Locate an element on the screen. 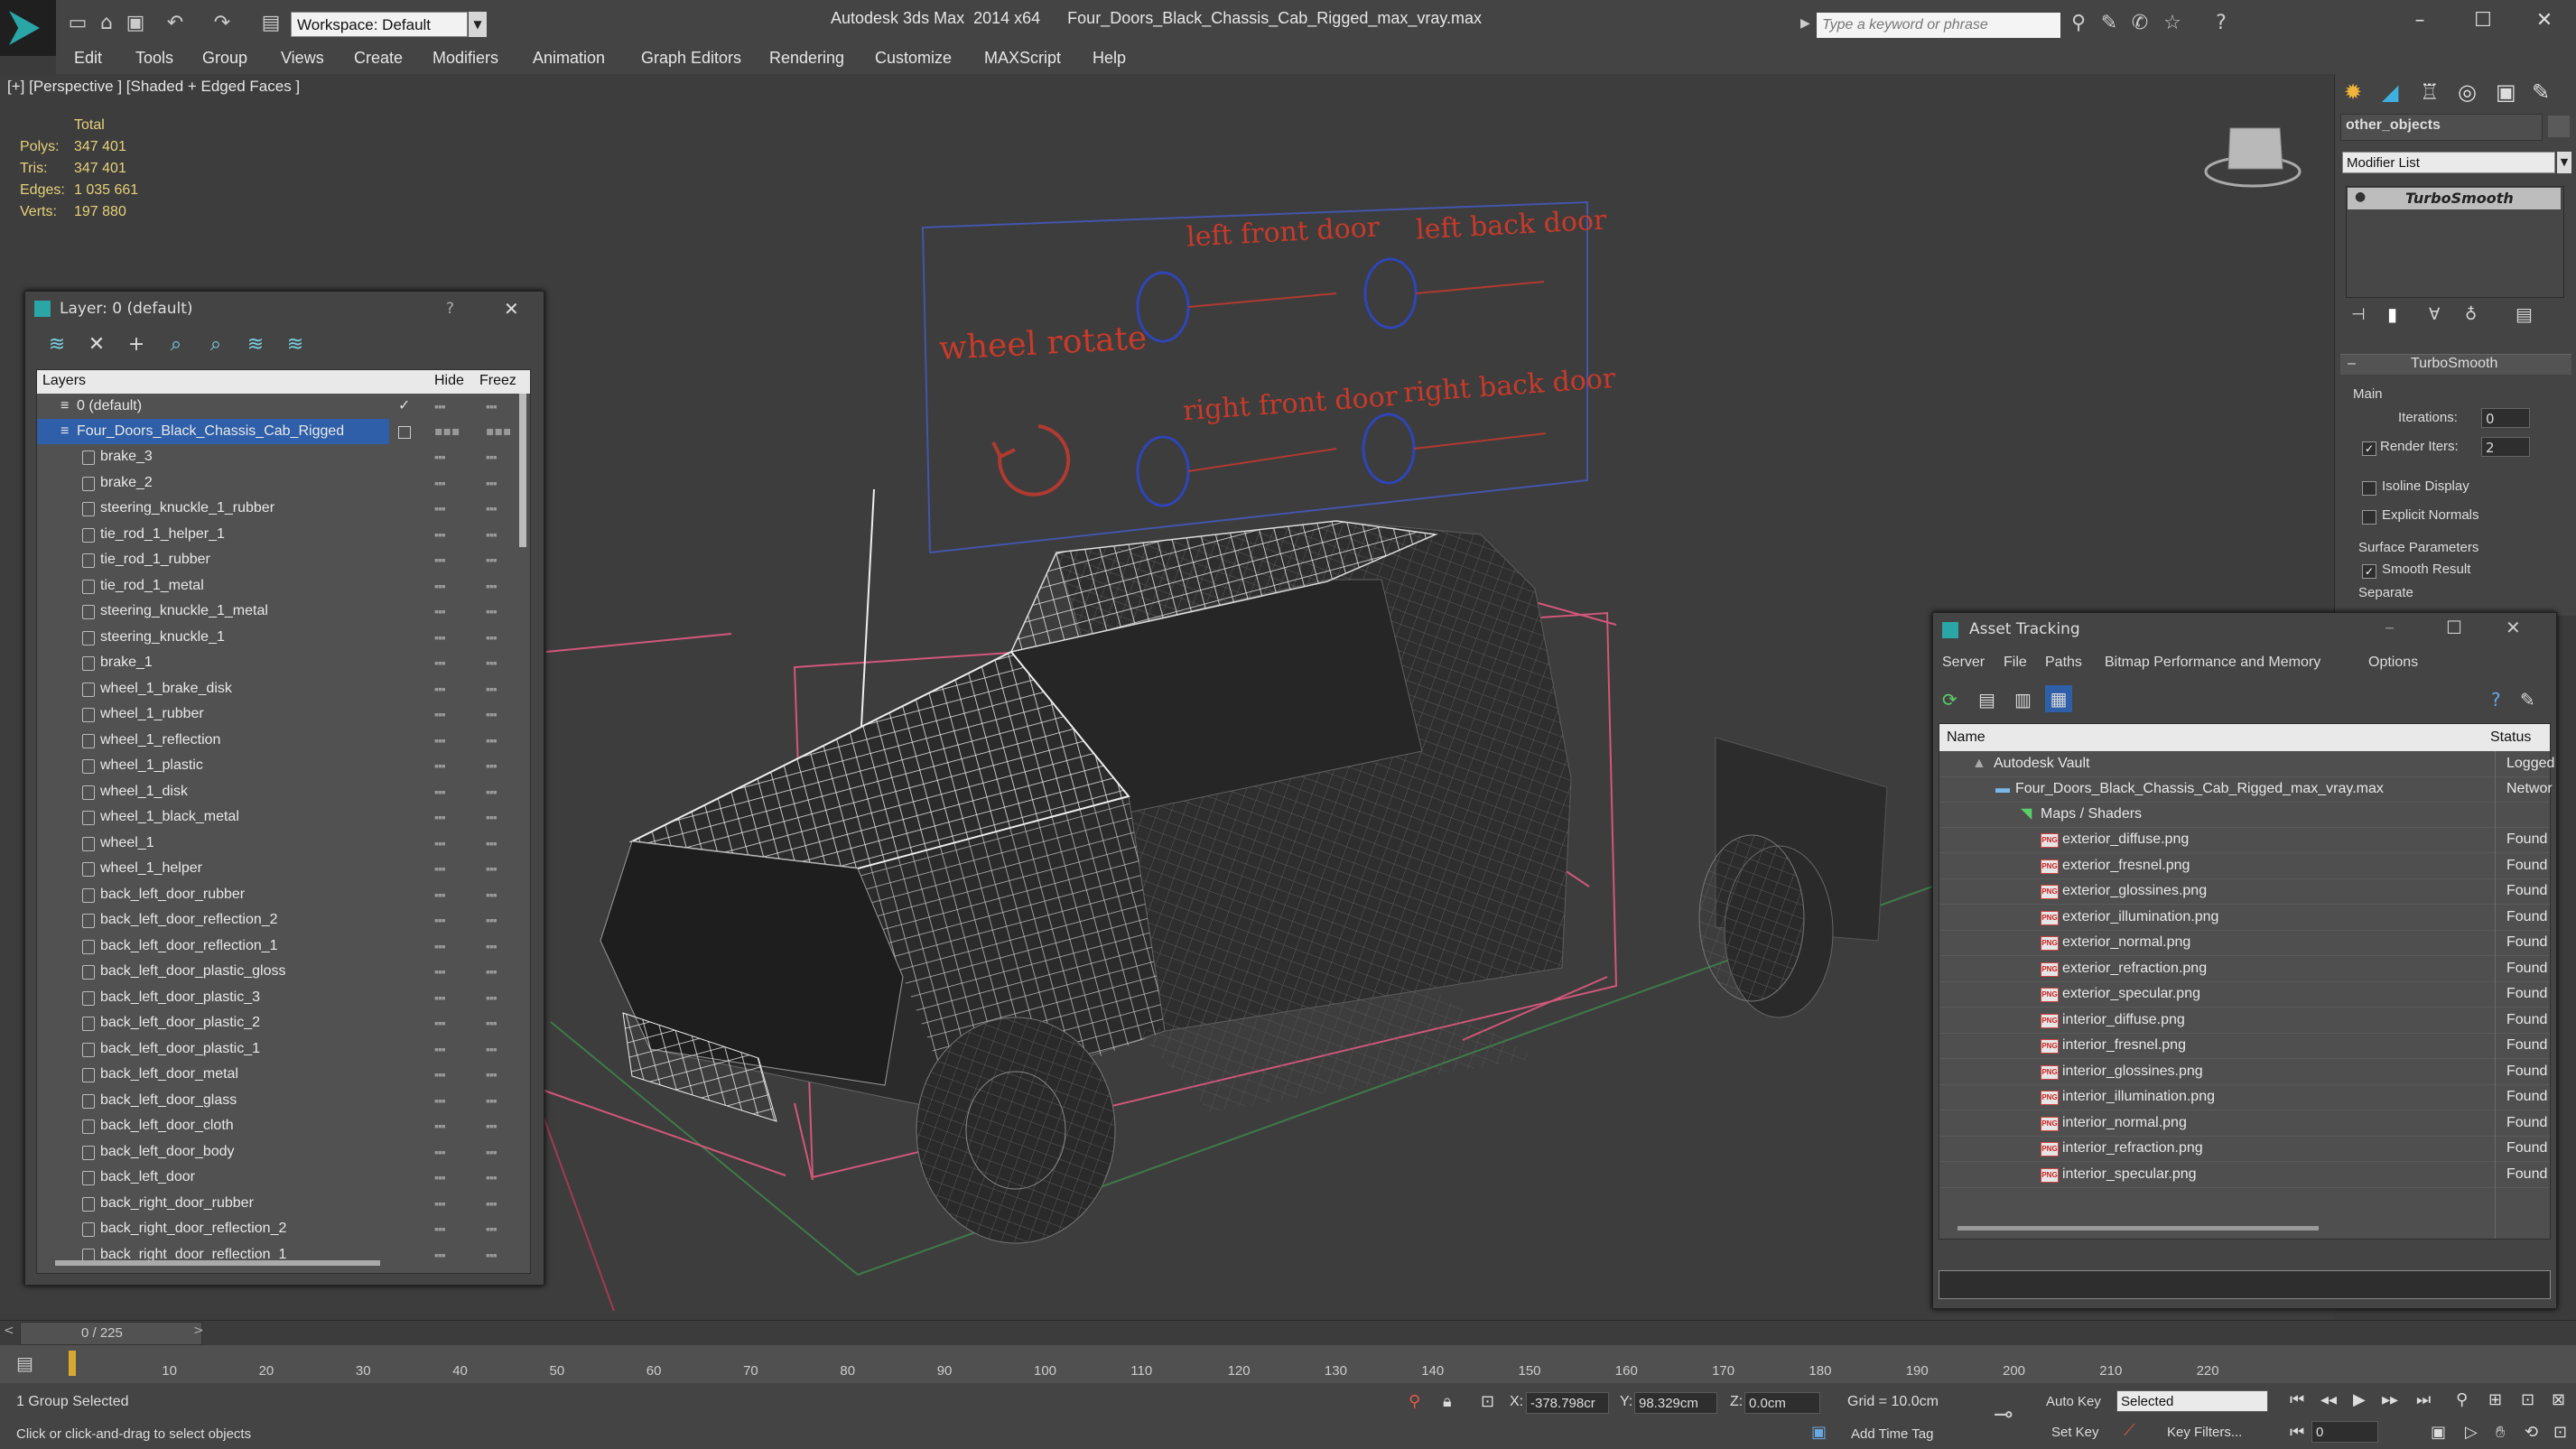 Image resolution: width=2576 pixels, height=1449 pixels. go-to-start-icon: ⏮ is located at coordinates (2297, 1399).